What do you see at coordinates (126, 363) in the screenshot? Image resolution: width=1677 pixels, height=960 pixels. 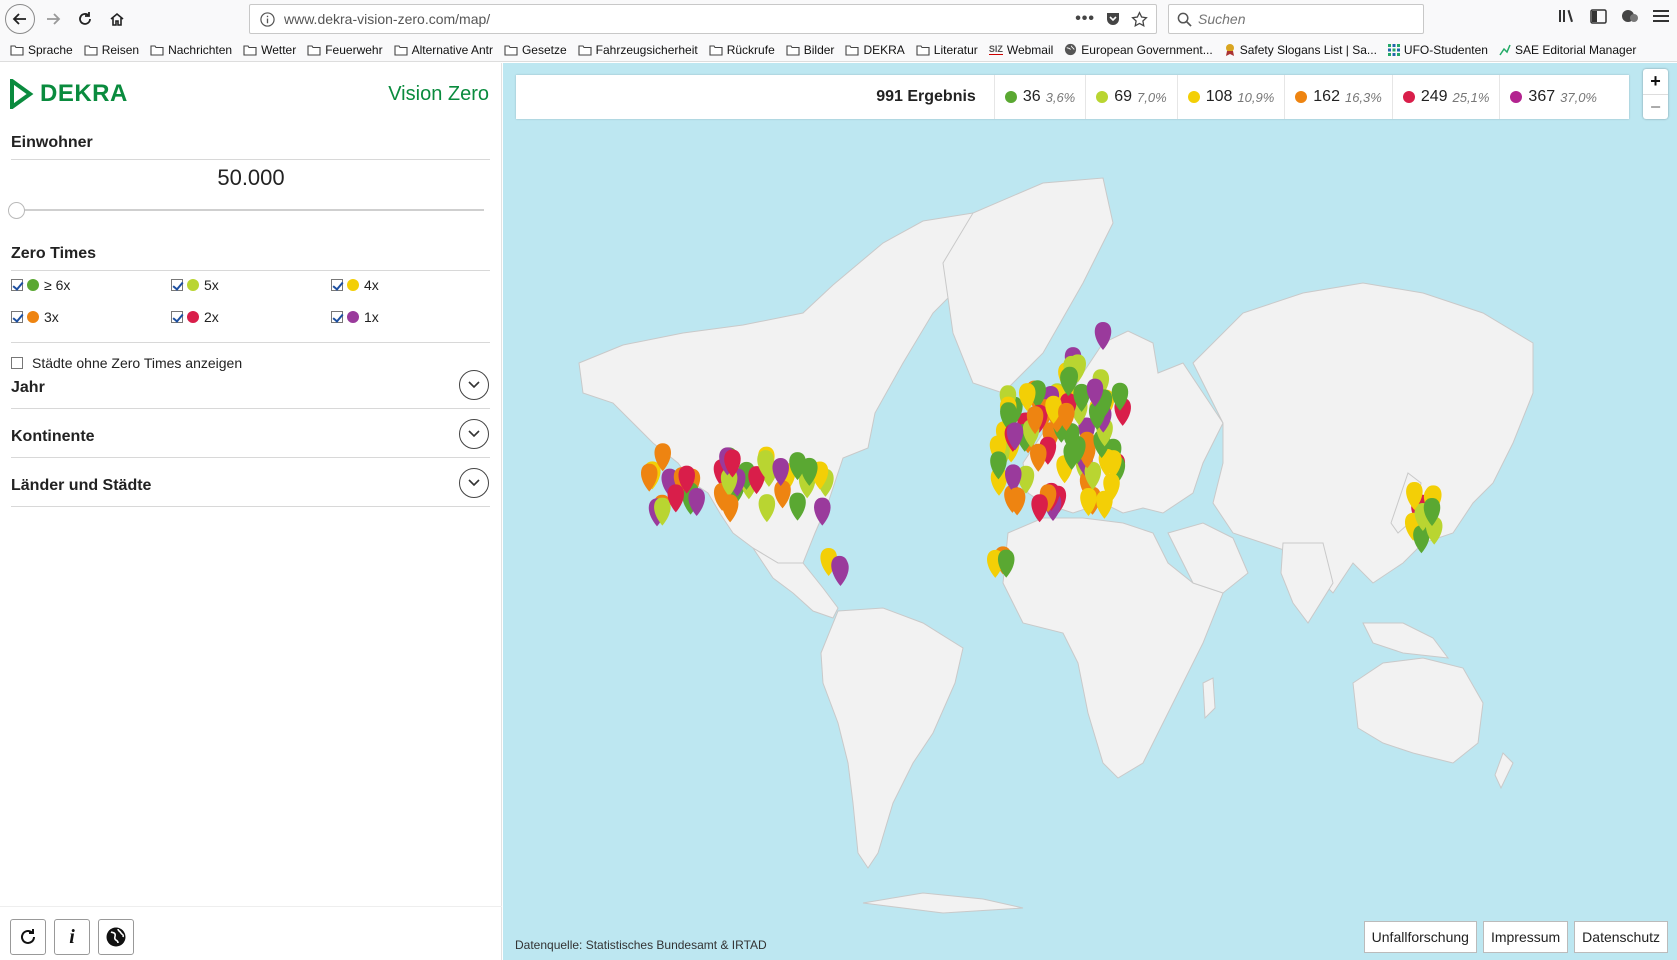 I see `show-without-zero-times: Städte ohne Zero Times anzeigen` at bounding box center [126, 363].